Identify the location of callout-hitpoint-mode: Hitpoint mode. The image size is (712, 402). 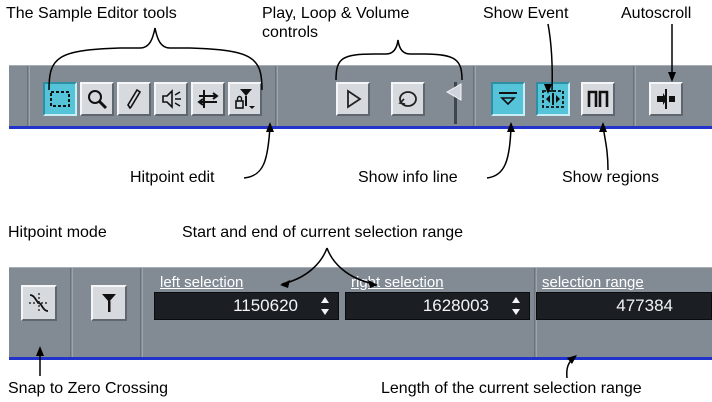
(57, 232).